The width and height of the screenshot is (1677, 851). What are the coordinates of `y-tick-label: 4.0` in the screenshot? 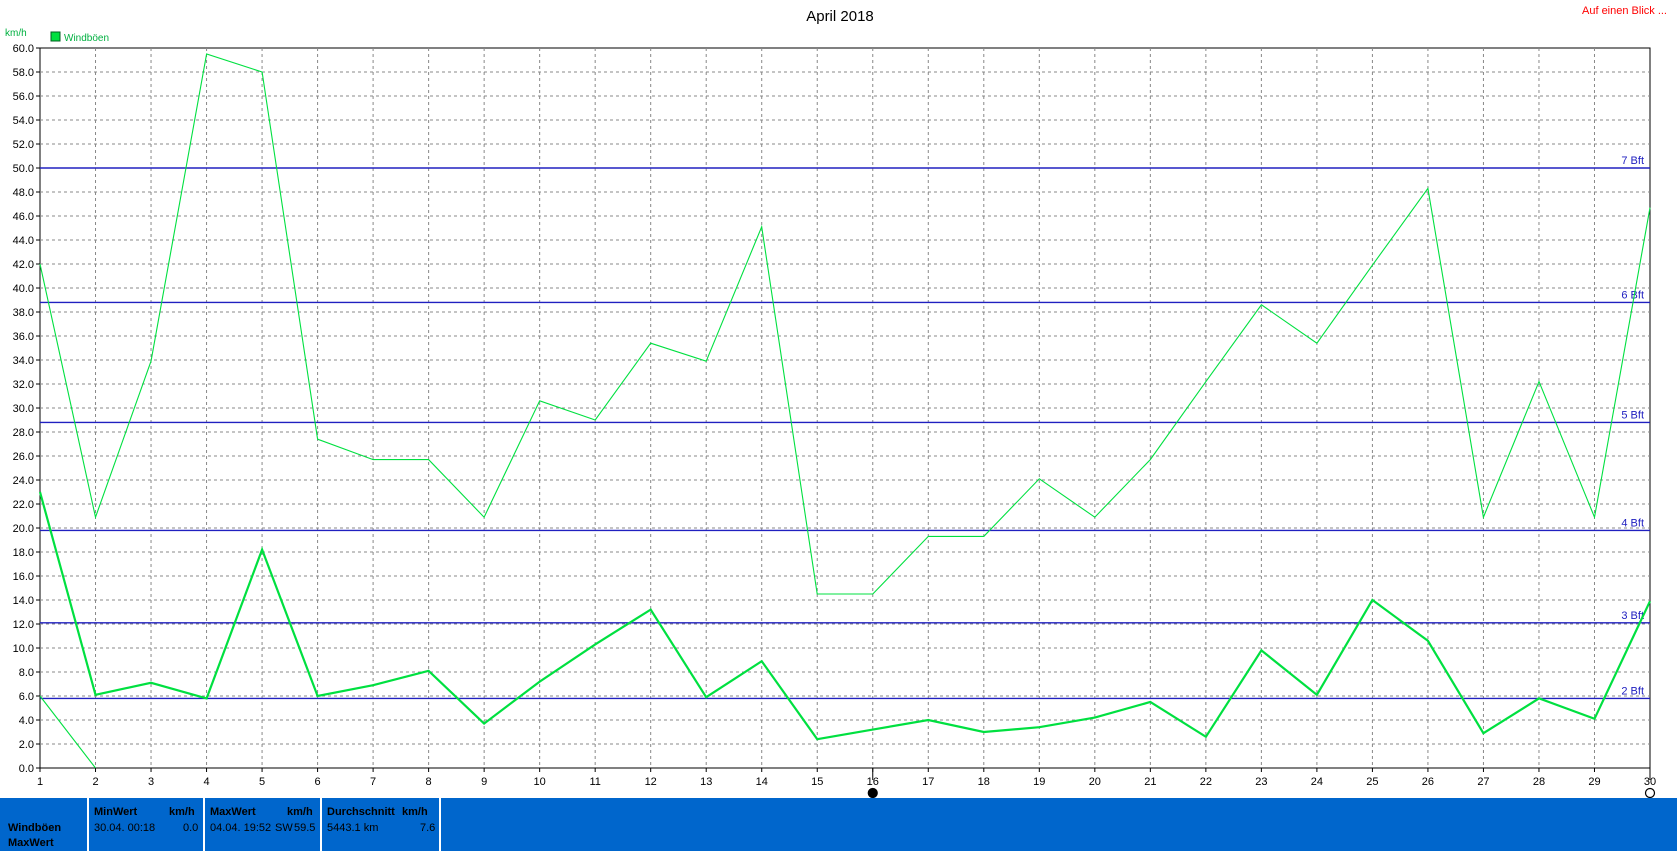 It's located at (26, 721).